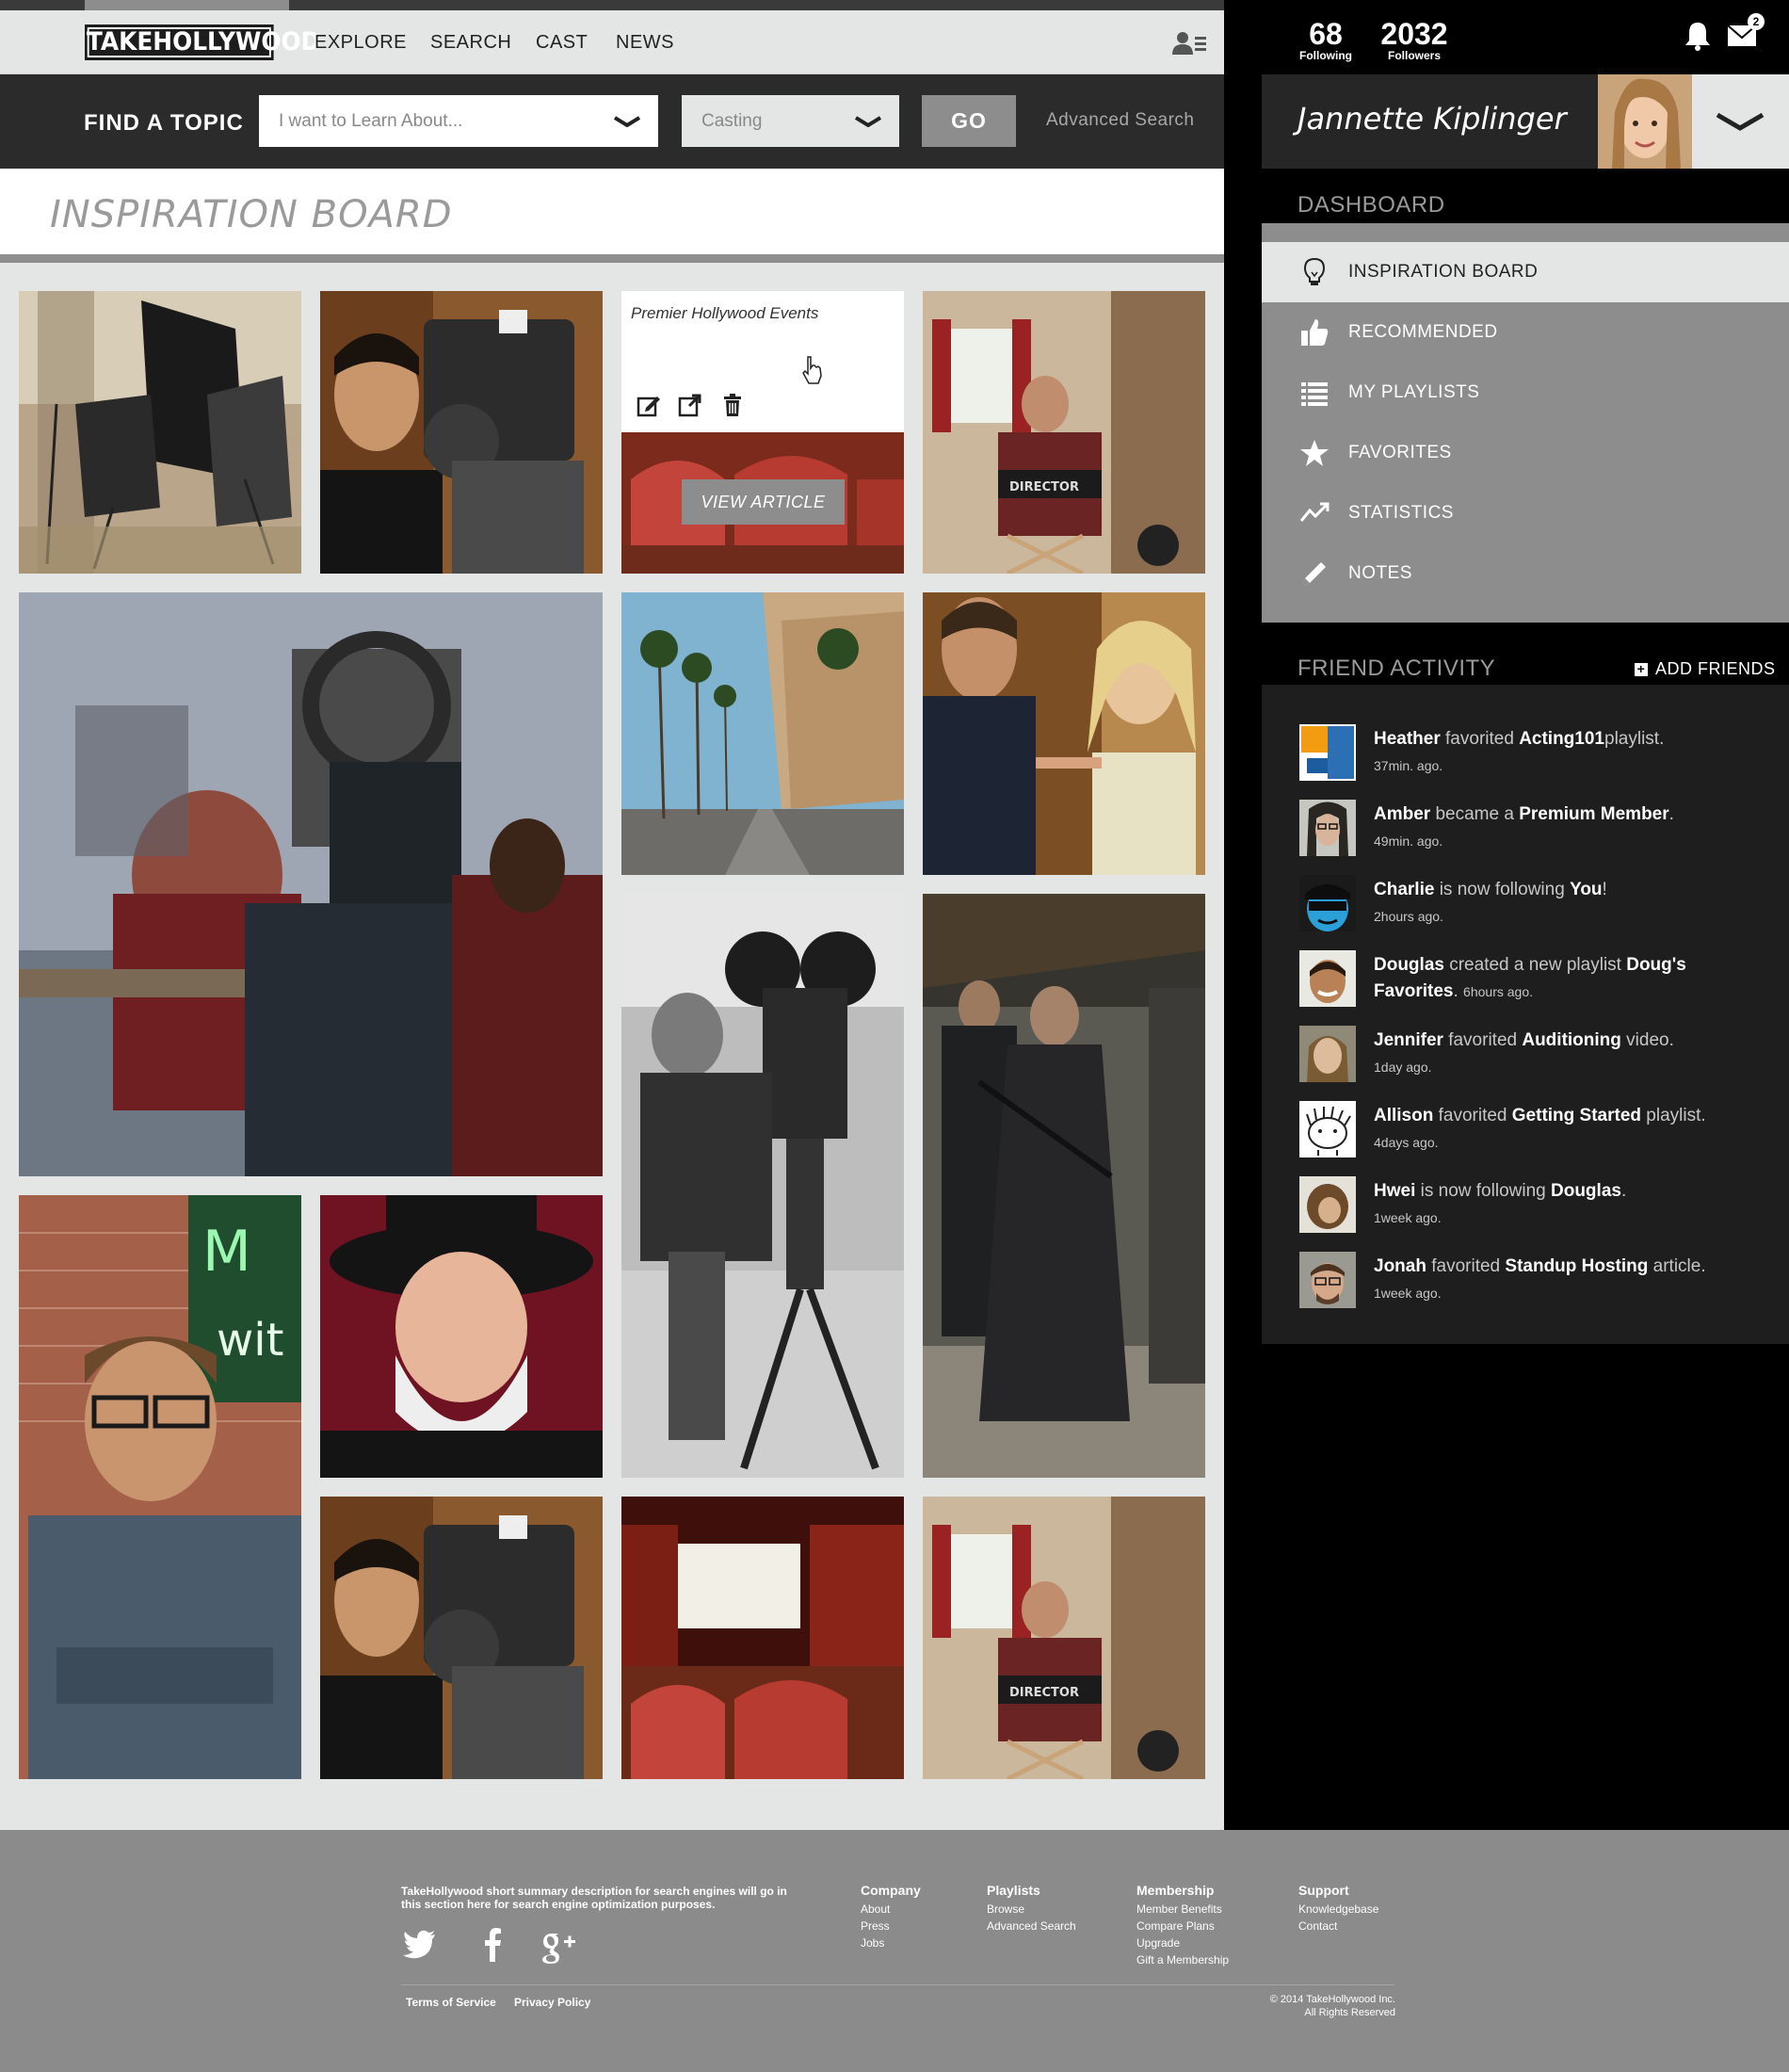 The height and width of the screenshot is (2072, 1789). I want to click on friend-name: Amber, so click(1402, 814).